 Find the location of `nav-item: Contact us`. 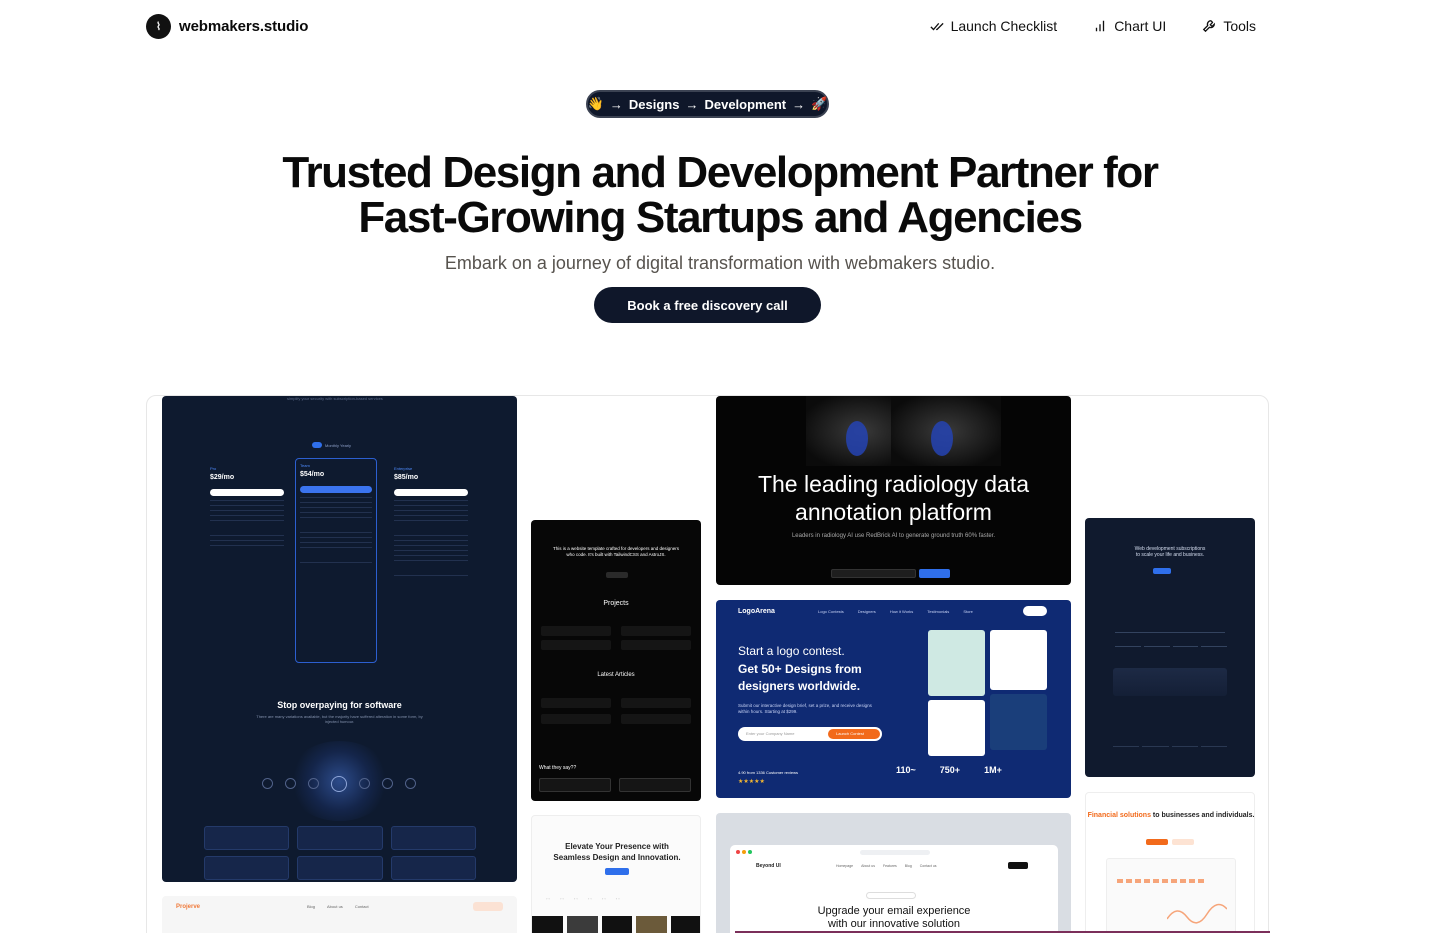

nav-item: Contact us is located at coordinates (928, 866).